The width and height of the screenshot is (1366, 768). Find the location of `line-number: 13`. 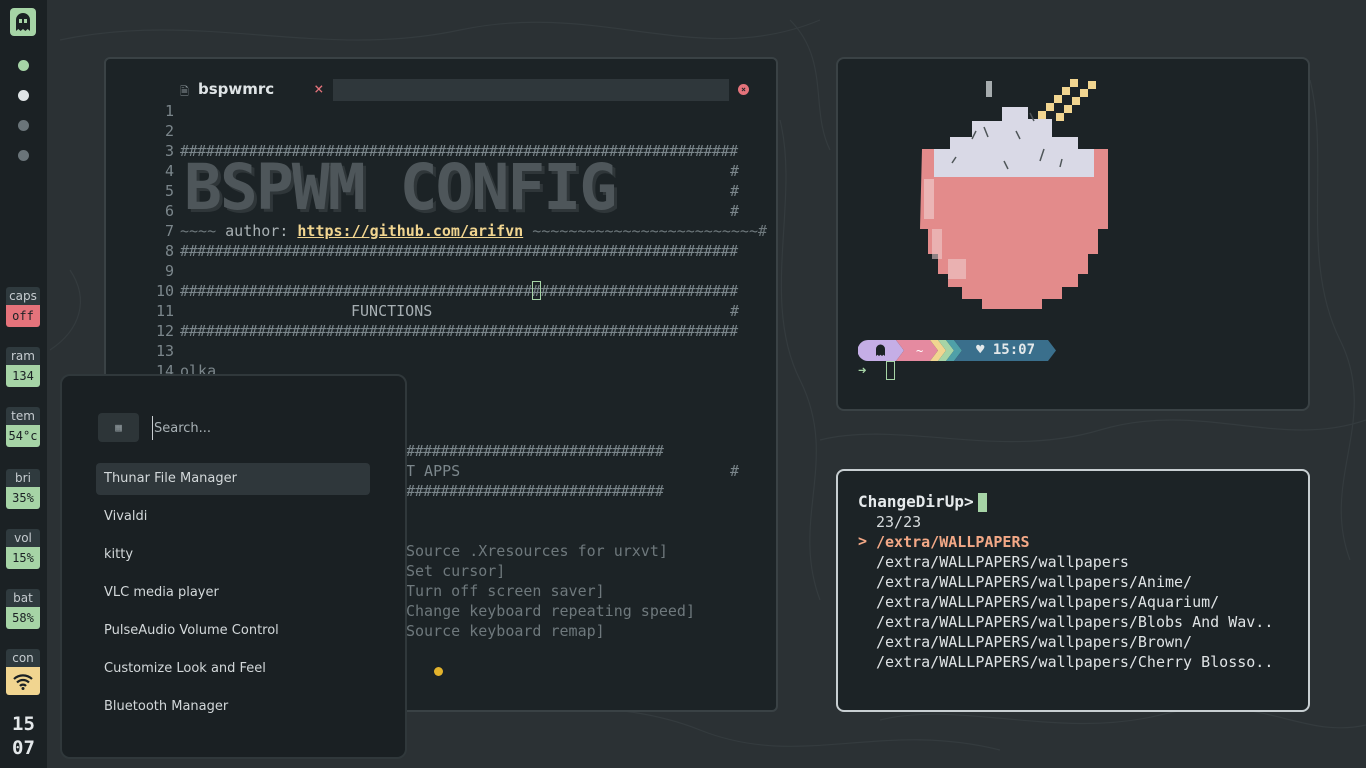

line-number: 13 is located at coordinates (164, 351).